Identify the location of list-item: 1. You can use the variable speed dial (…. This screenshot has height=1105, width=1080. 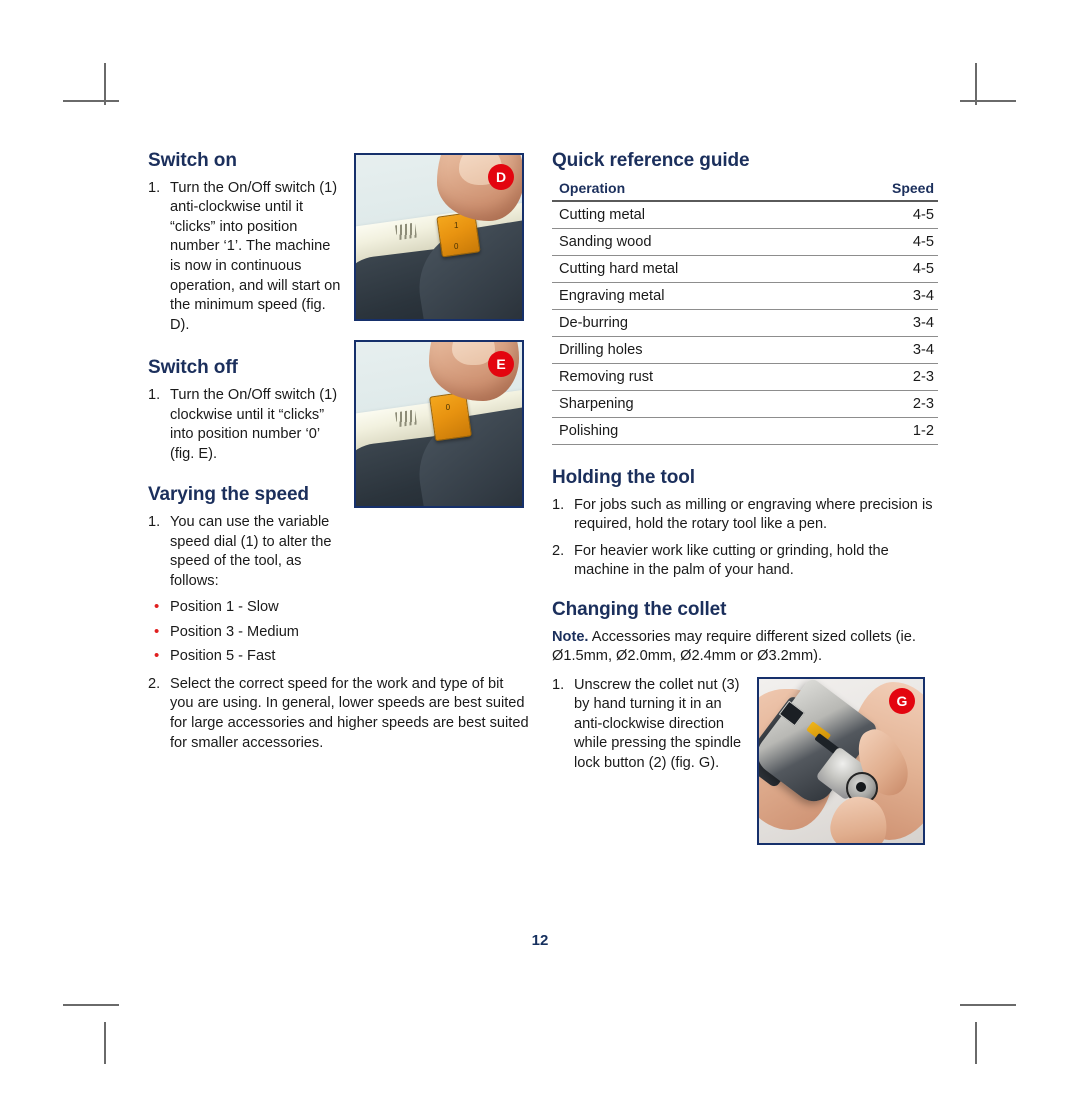
(246, 552).